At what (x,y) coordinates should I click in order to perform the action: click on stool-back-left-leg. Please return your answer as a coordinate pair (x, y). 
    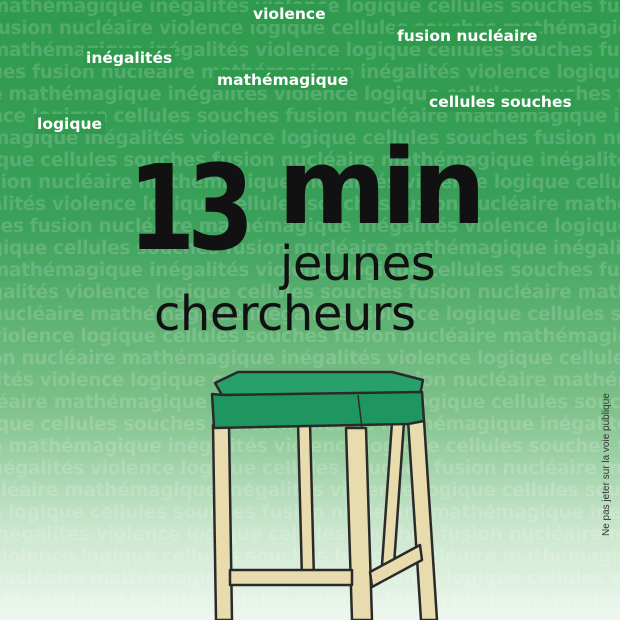
    Looking at the image, I should click on (306, 501).